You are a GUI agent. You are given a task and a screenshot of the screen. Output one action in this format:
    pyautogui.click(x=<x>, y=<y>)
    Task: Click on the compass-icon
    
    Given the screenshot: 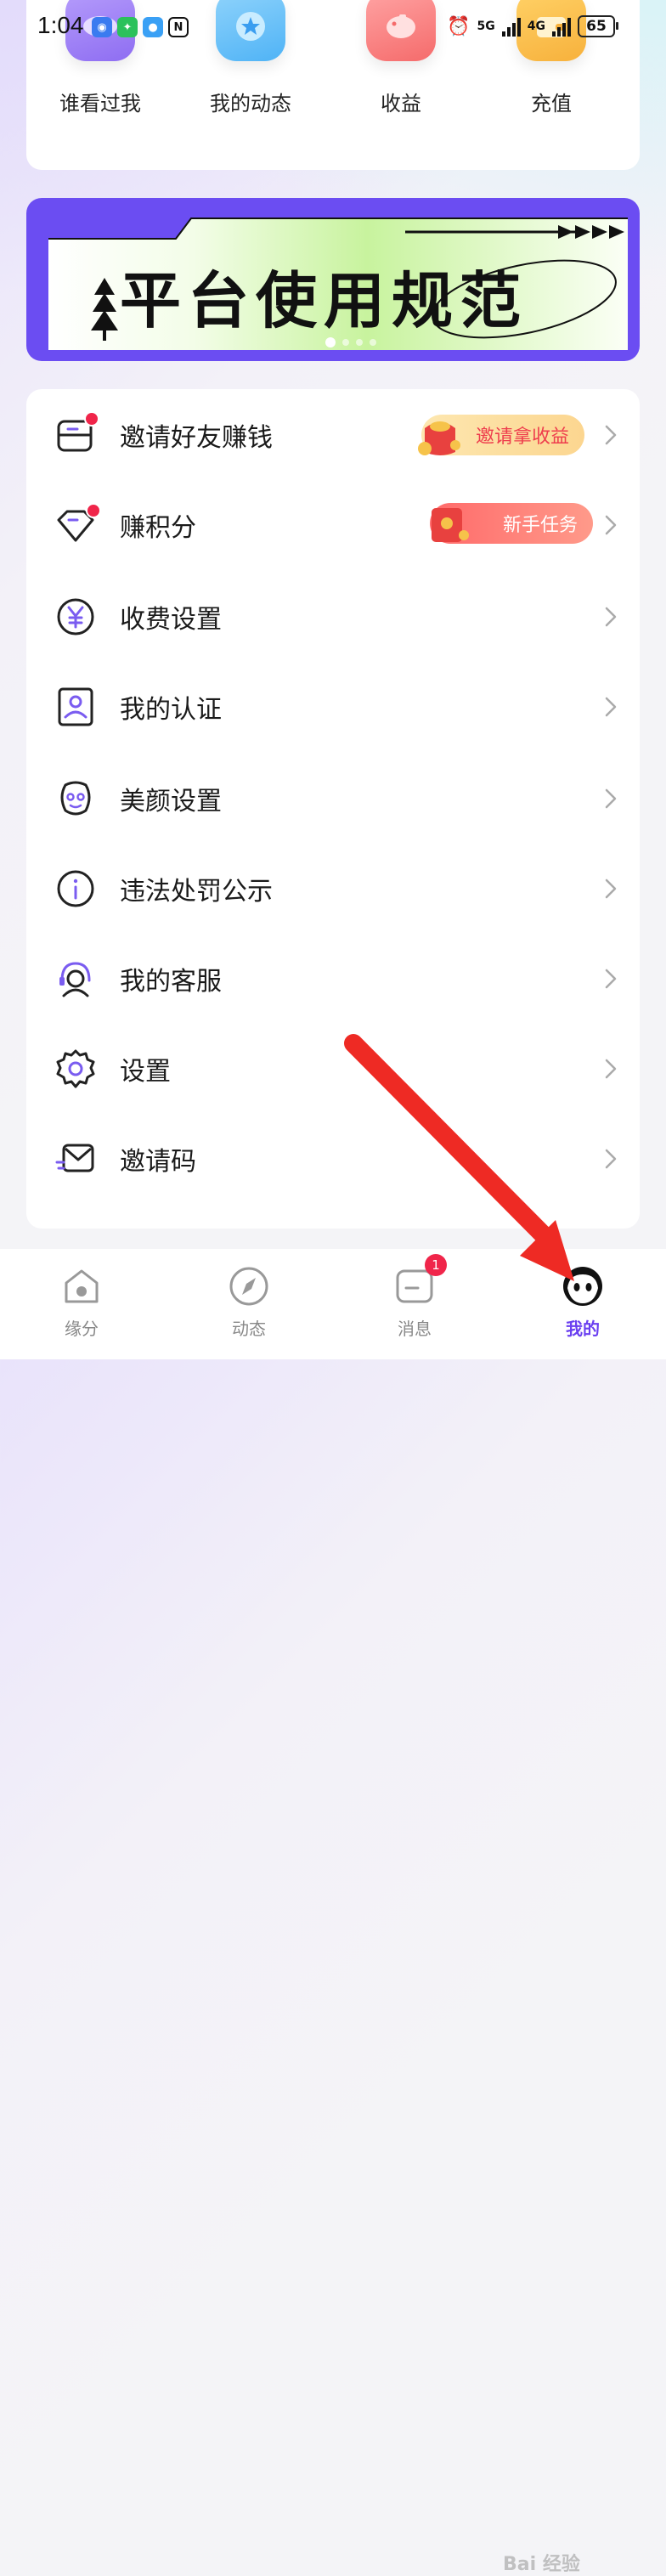 What is the action you would take?
    pyautogui.click(x=249, y=1286)
    